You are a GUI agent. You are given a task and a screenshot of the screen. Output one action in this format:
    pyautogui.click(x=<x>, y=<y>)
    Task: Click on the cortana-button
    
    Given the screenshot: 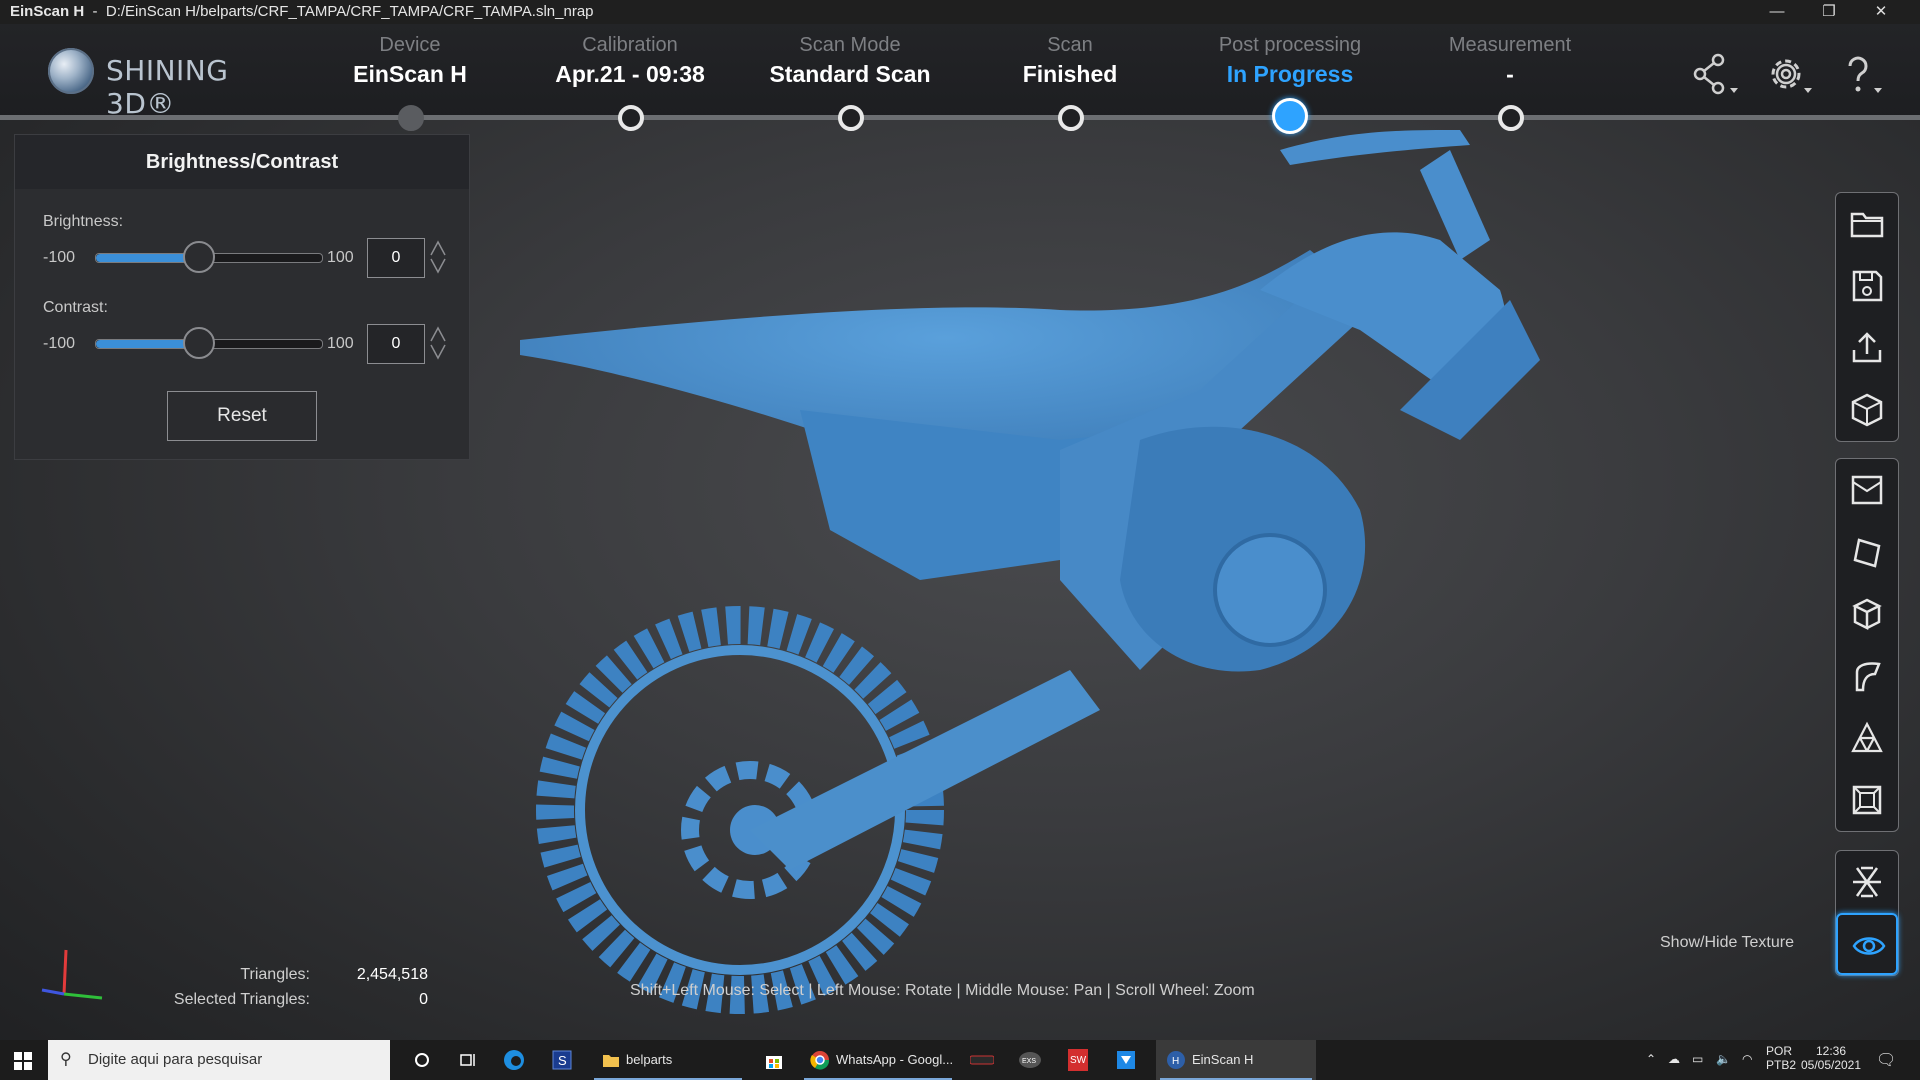 What is the action you would take?
    pyautogui.click(x=422, y=1060)
    